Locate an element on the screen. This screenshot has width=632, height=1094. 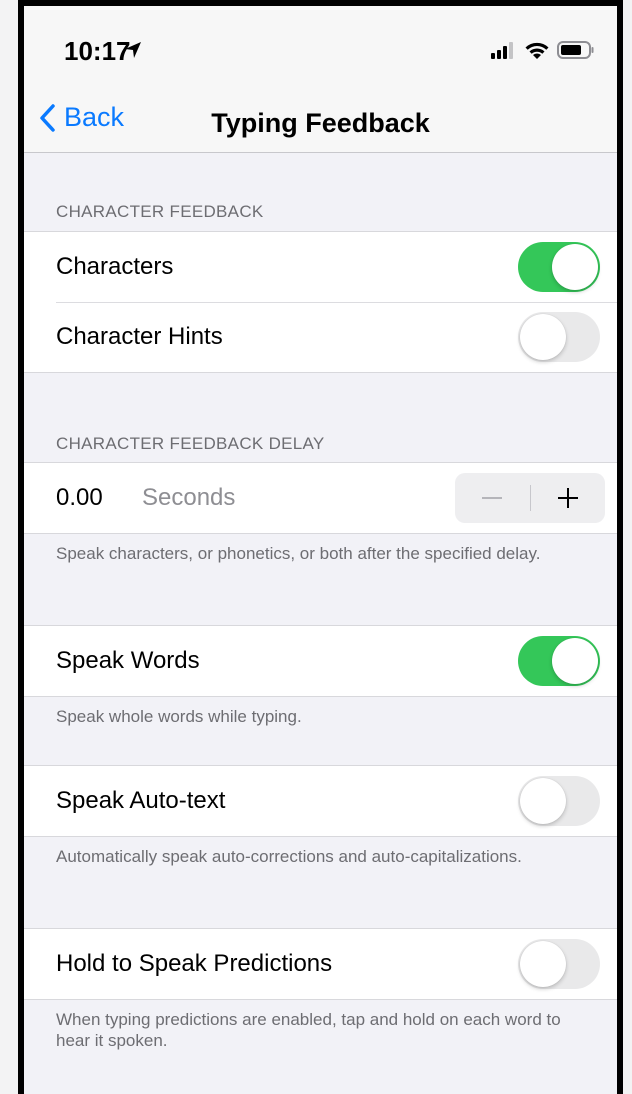
speak-words-footer: Speak whole words while typing. is located at coordinates (179, 716).